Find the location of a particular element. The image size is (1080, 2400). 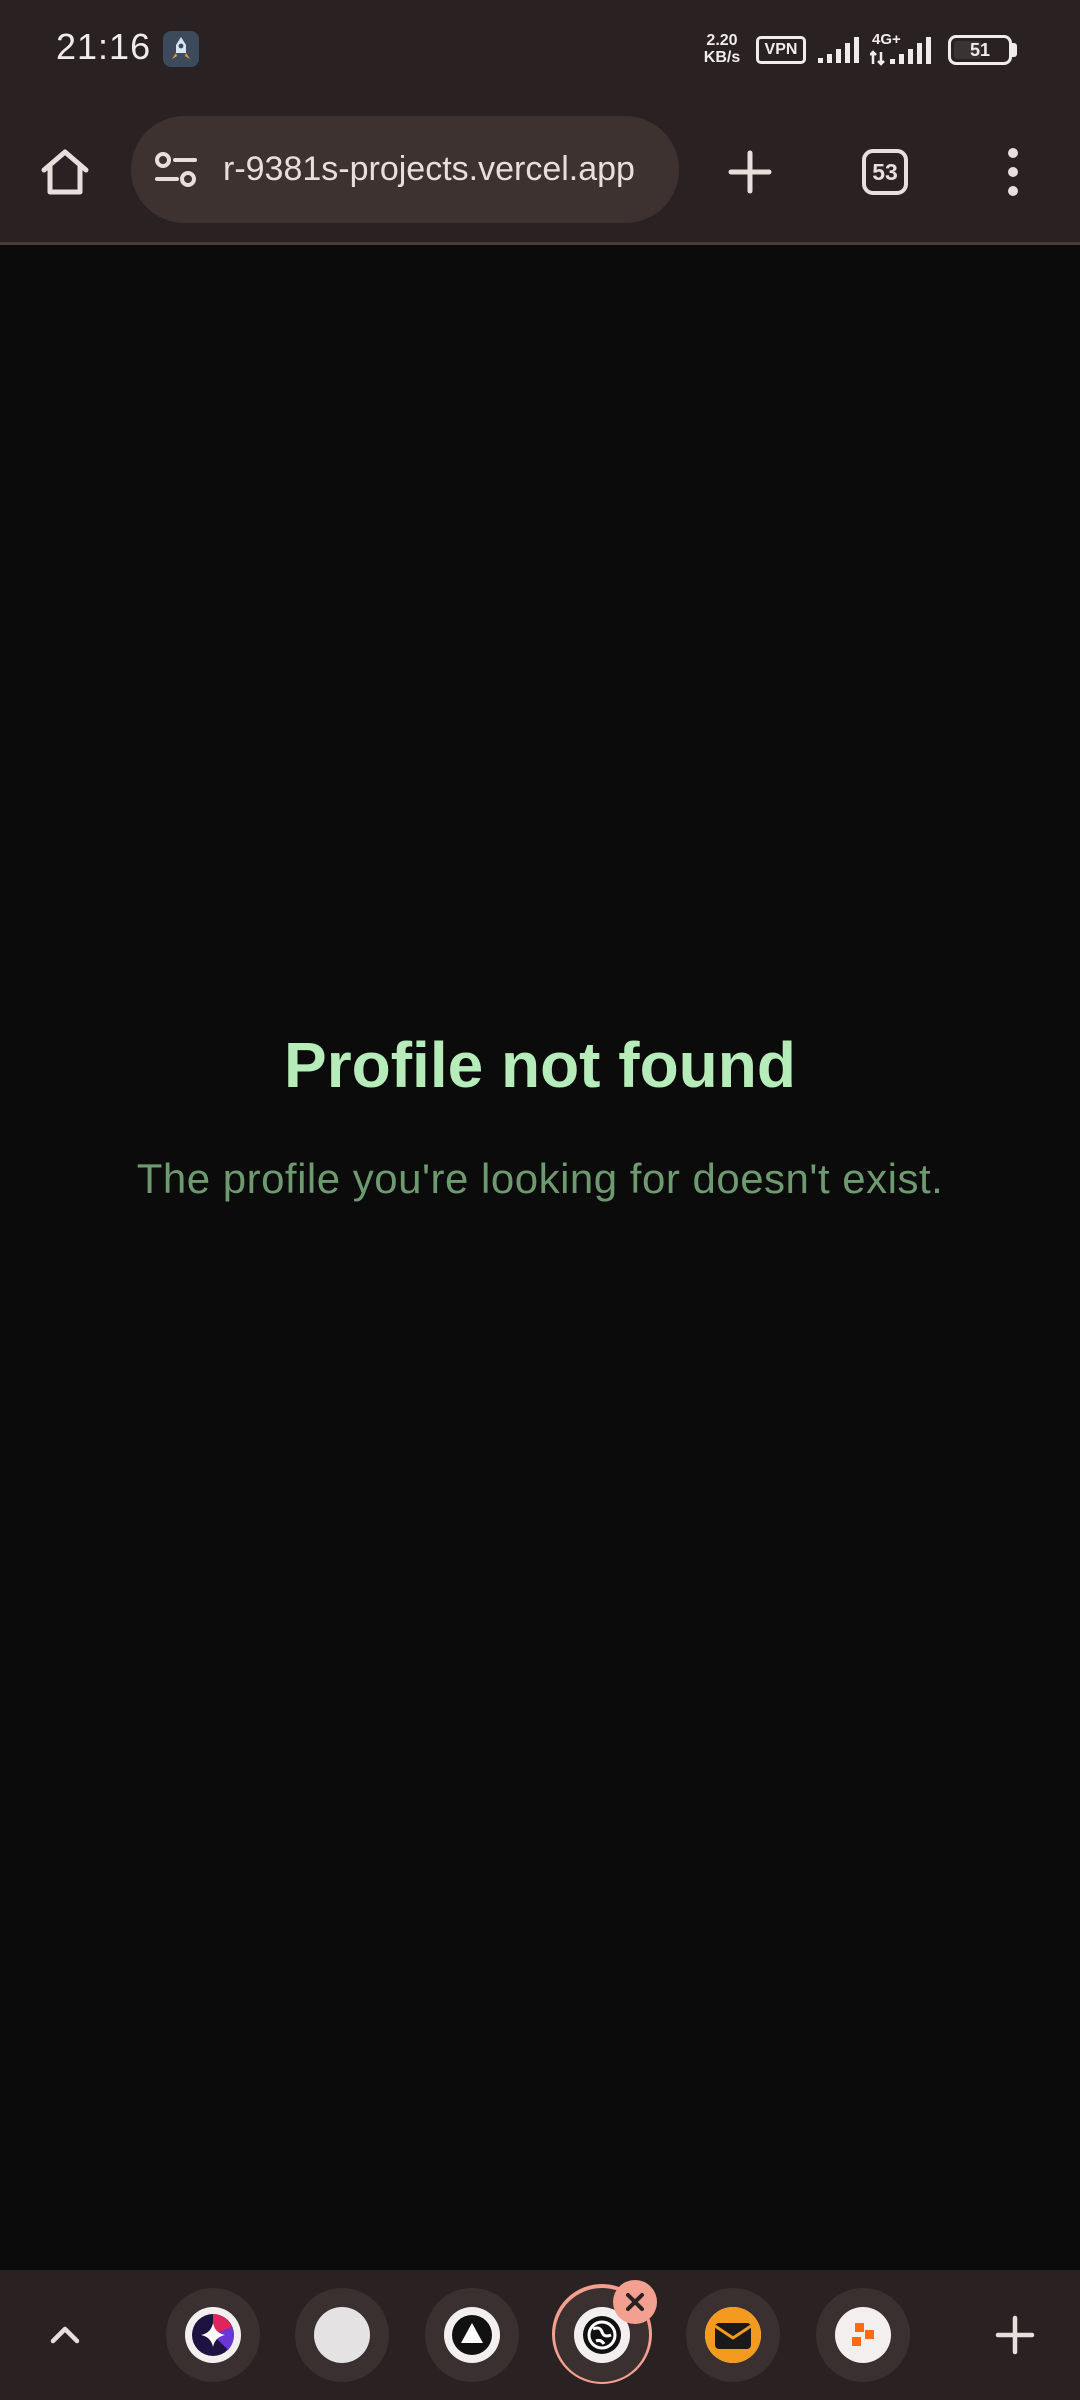

page-title: Profile not found is located at coordinates (540, 1065).